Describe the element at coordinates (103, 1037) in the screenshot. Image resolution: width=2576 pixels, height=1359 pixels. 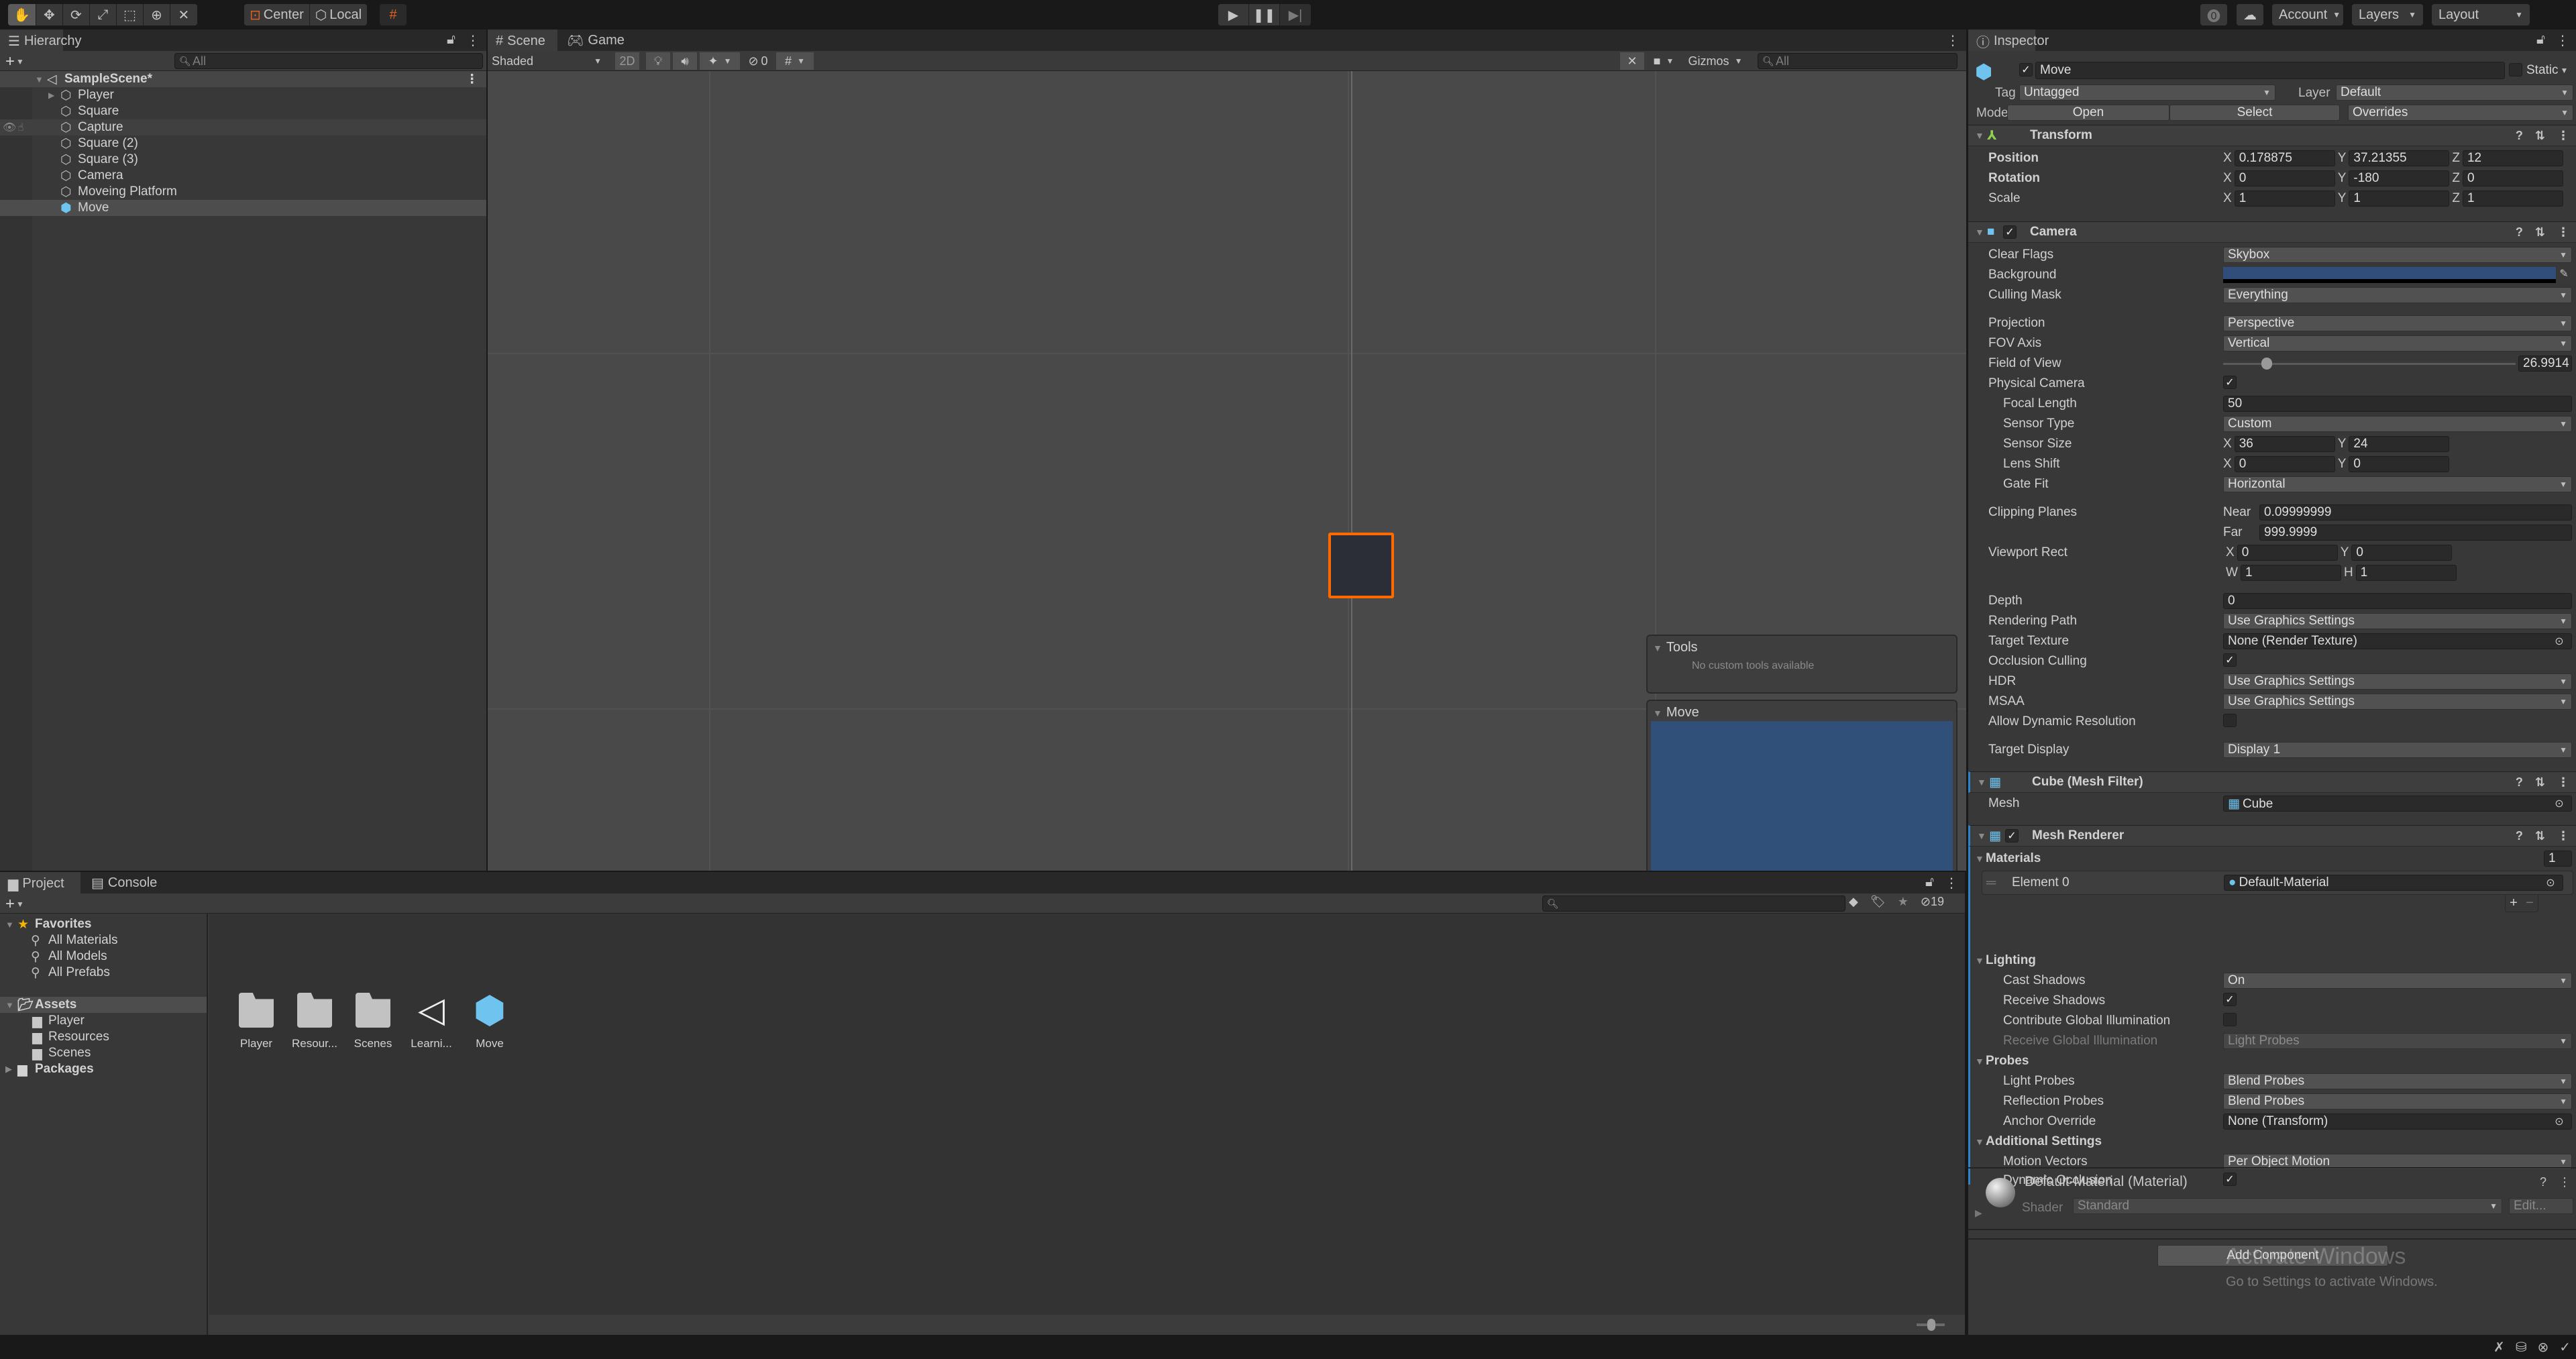
I see `folder-item: ▆ Resources` at that location.